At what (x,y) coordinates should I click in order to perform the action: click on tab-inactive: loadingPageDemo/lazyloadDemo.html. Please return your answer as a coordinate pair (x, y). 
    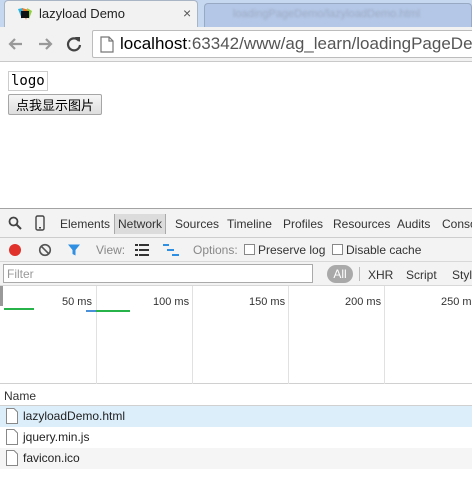
    Looking at the image, I should click on (338, 15).